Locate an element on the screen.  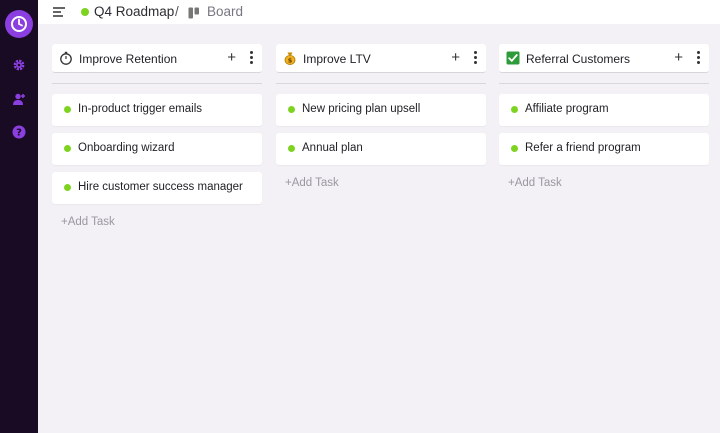
money-bag-icon: $ is located at coordinates (290, 58).